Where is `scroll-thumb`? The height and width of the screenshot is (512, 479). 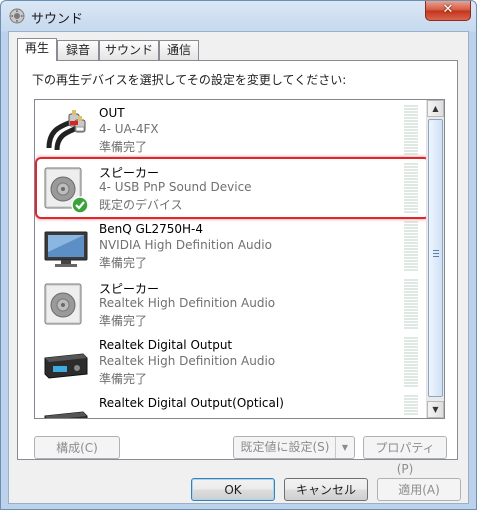 scroll-thumb is located at coordinates (435, 258).